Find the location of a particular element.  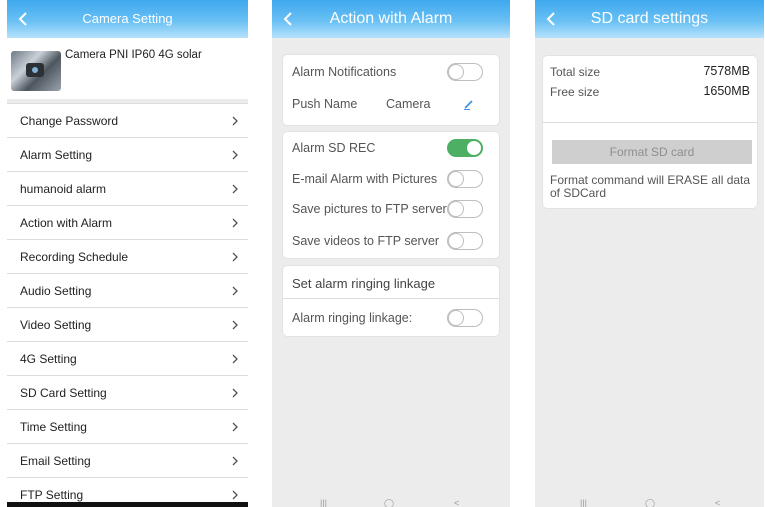

menu-item-label: humanoid alarm is located at coordinates (63, 188).